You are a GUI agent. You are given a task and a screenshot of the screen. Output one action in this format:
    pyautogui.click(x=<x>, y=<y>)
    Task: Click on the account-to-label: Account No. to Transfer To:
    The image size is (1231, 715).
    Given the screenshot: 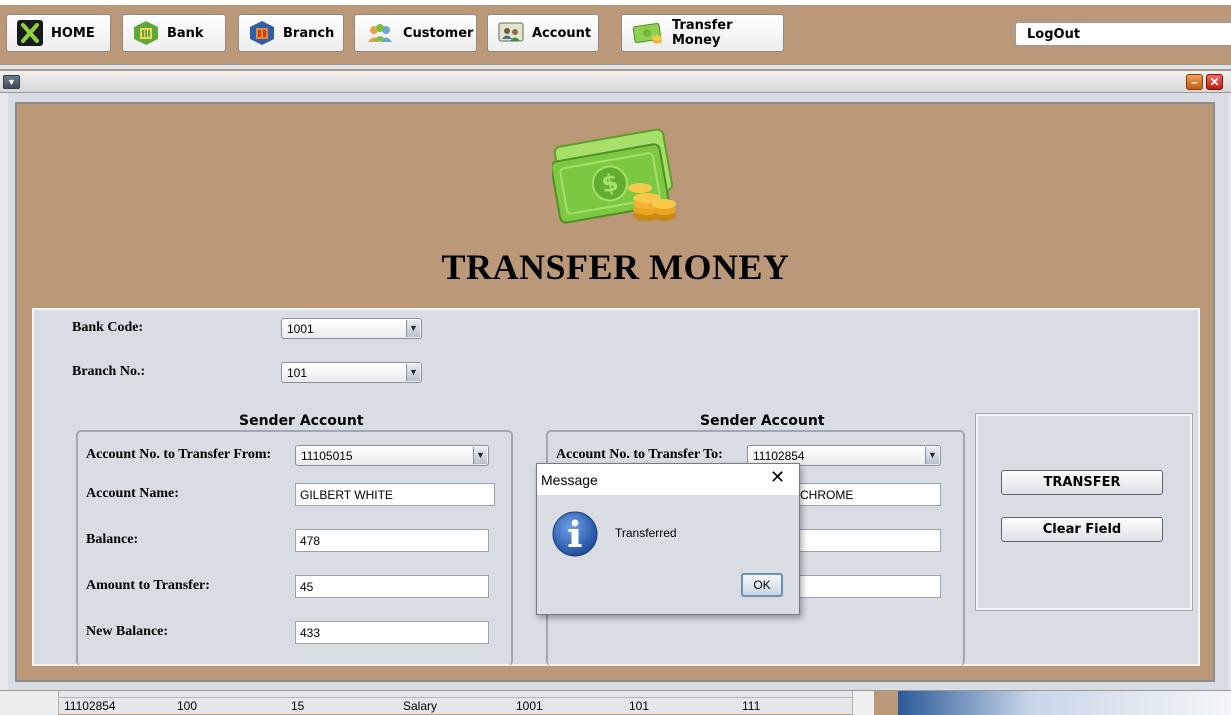 What is the action you would take?
    pyautogui.click(x=639, y=454)
    